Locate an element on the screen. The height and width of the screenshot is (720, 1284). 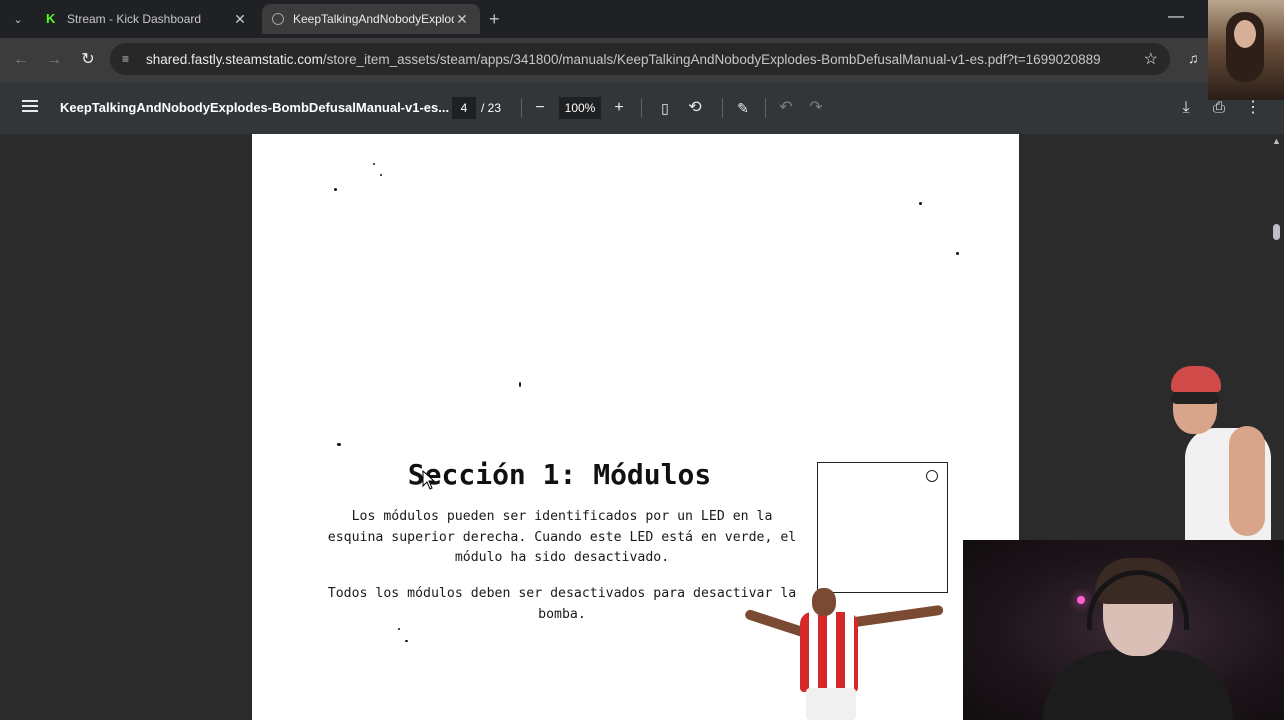
more-options-icon: ⋮ is located at coordinates (1253, 108).